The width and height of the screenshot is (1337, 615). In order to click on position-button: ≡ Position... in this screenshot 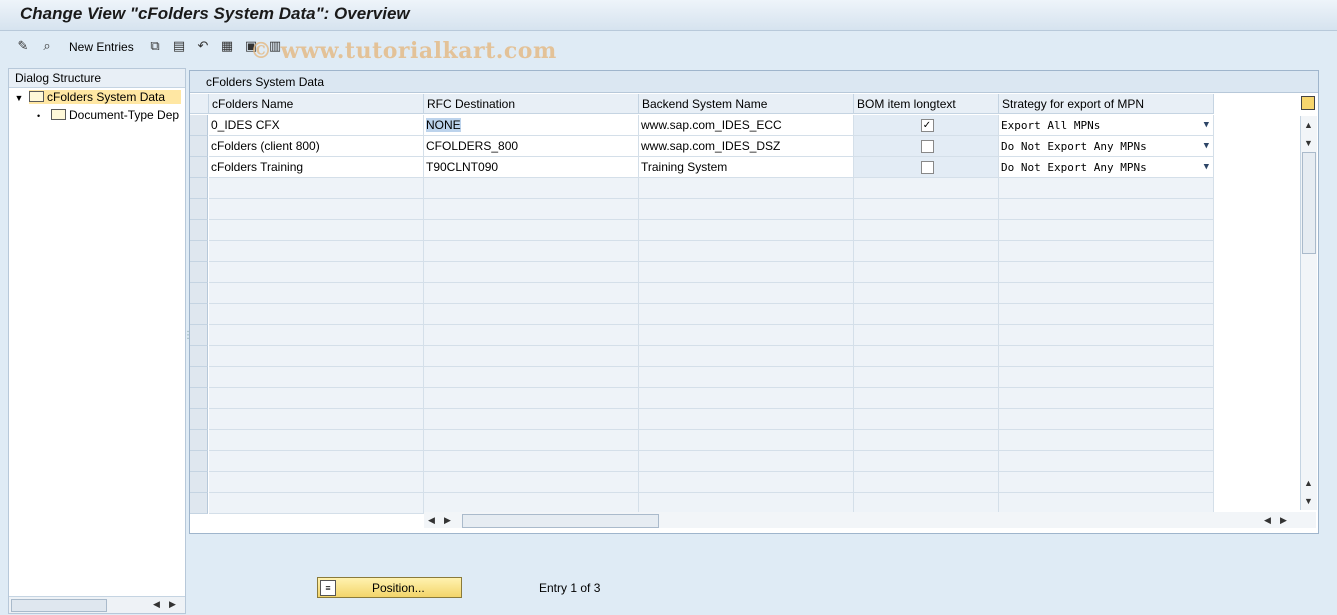, I will do `click(389, 587)`.